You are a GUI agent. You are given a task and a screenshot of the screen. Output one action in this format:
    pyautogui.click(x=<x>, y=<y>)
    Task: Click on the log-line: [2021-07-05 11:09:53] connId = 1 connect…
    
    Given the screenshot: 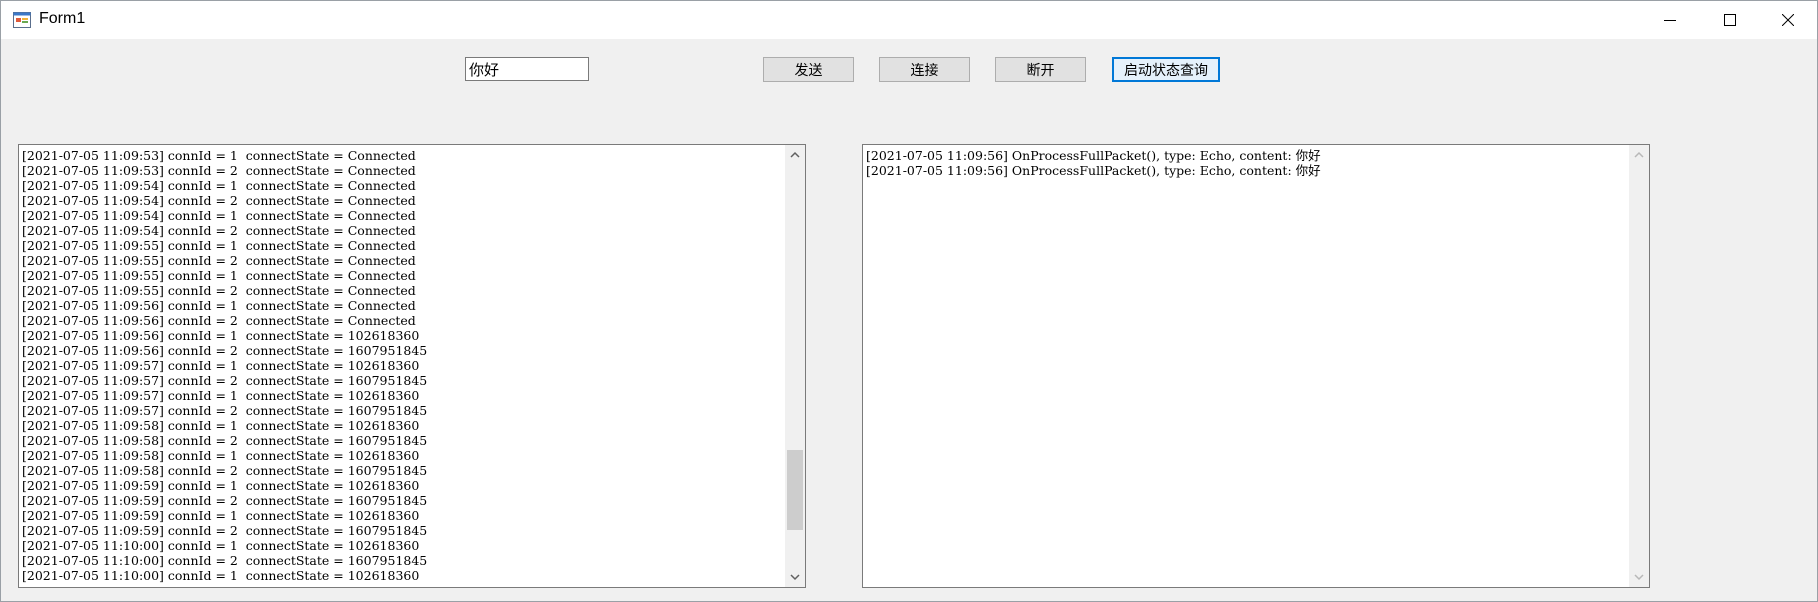 What is the action you would take?
    pyautogui.click(x=219, y=155)
    